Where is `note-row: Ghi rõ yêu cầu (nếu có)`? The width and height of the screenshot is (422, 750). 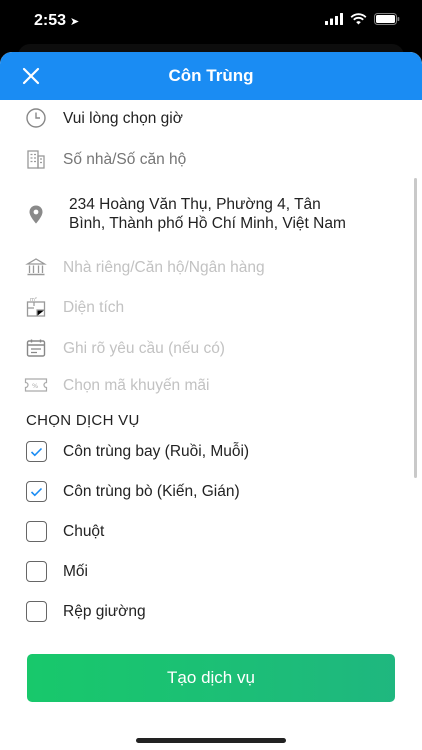 note-row: Ghi rõ yêu cầu (nếu có) is located at coordinates (214, 348).